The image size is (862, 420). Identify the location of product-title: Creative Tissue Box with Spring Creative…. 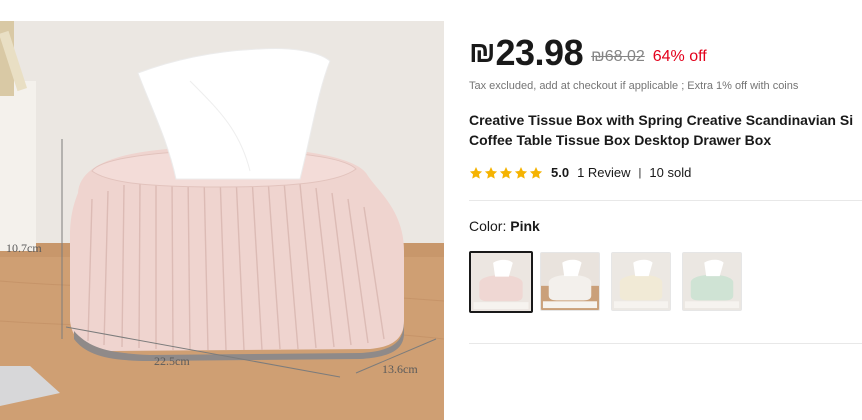
(665, 130).